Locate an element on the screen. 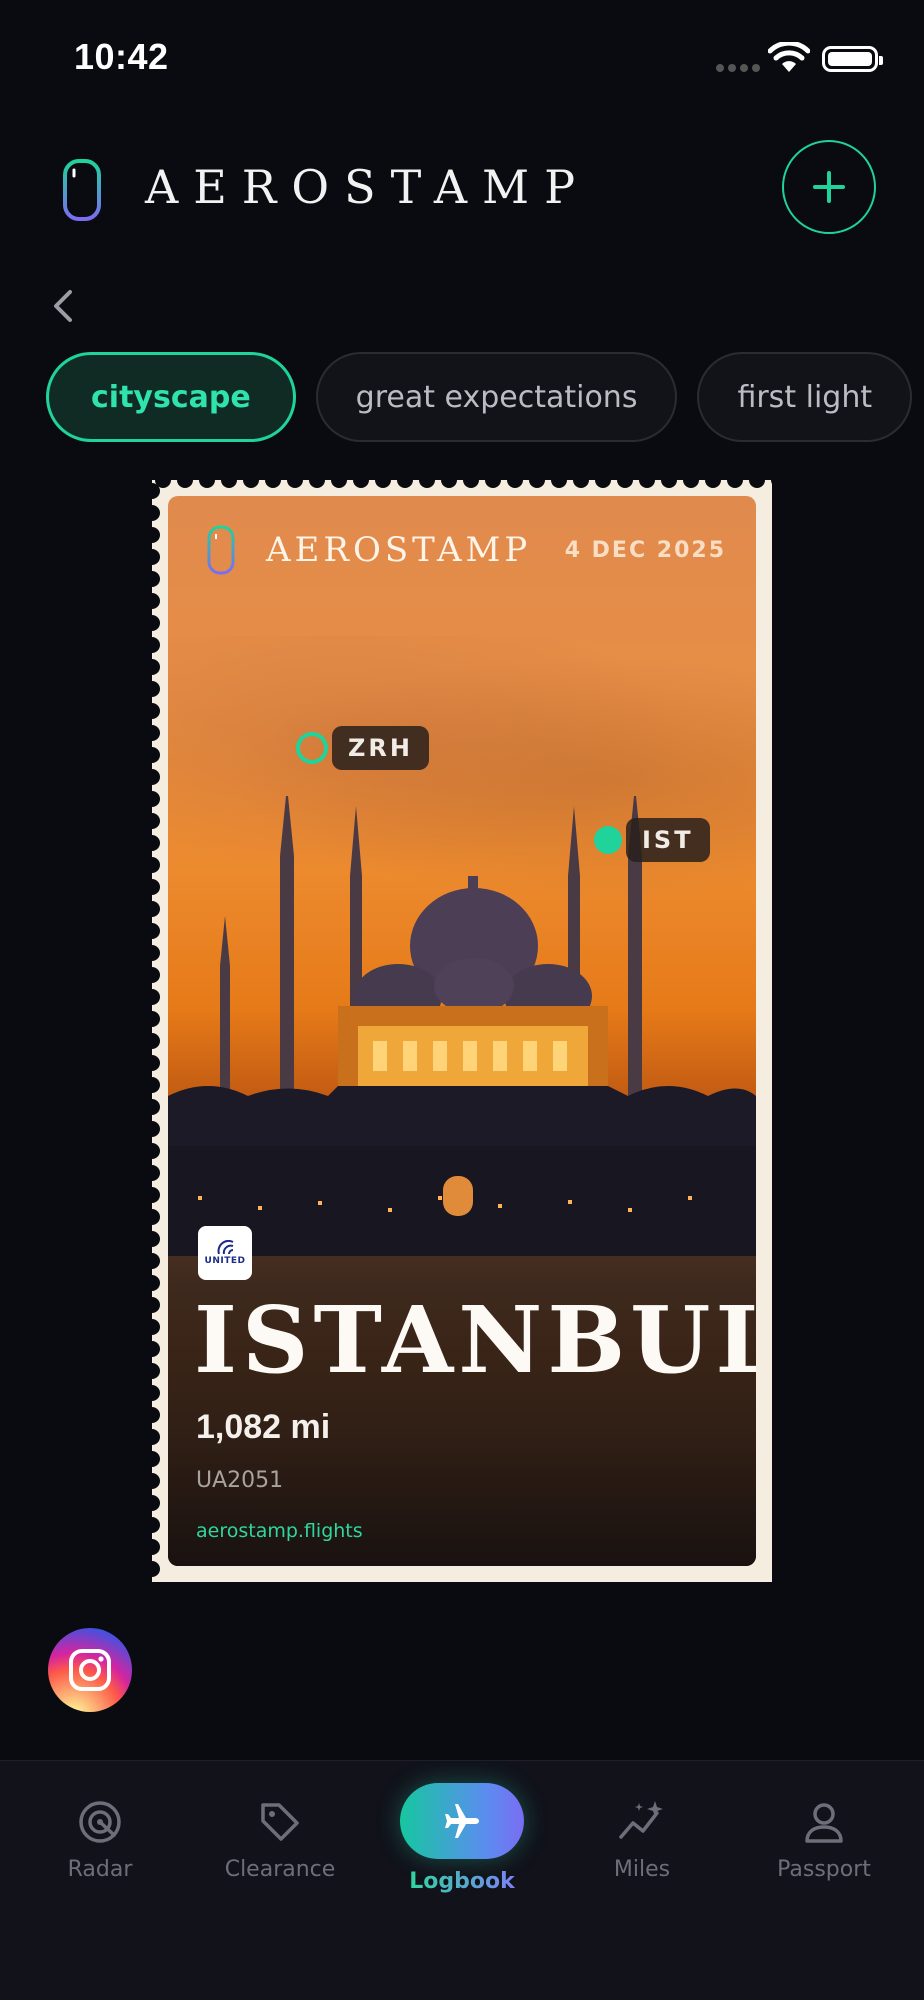  tab-logbook-label: Logbook is located at coordinates (462, 1881).